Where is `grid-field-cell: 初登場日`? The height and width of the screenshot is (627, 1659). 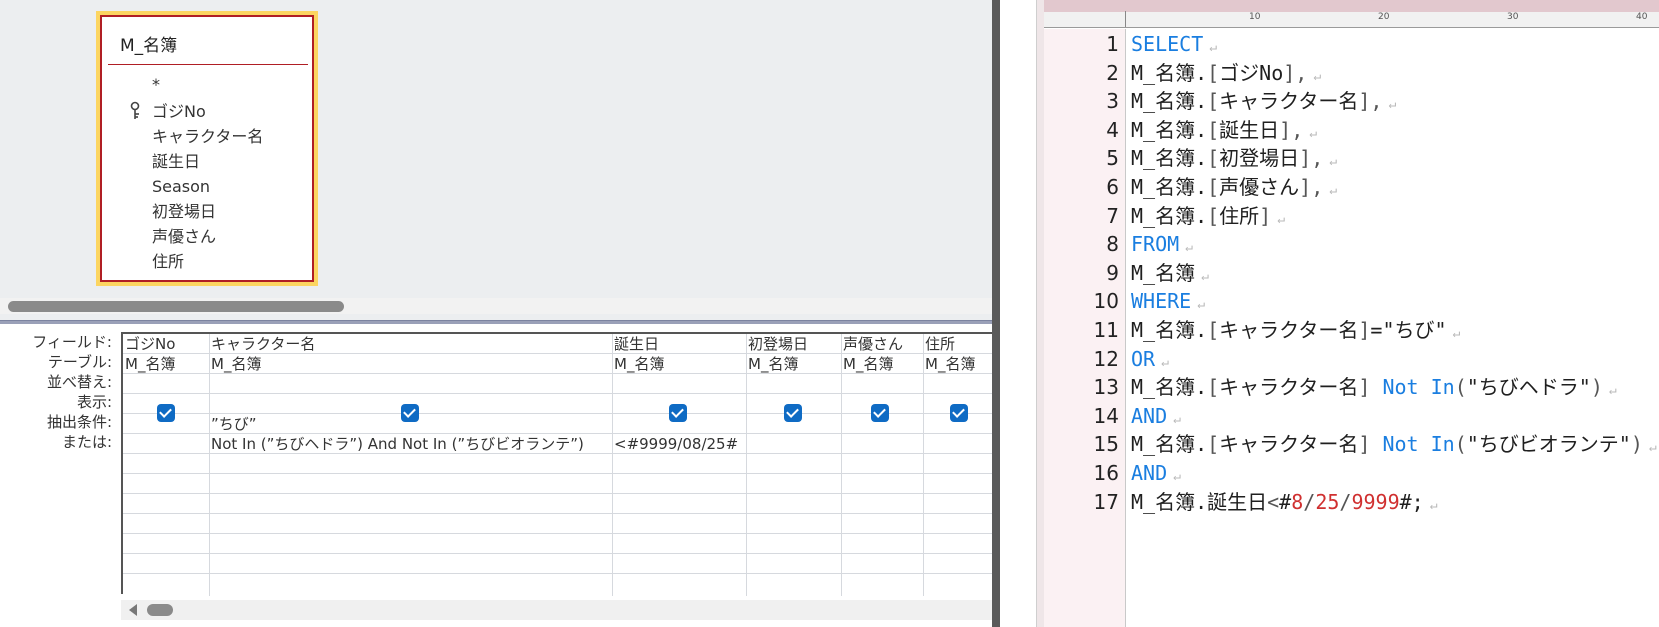
grid-field-cell: 初登場日 is located at coordinates (778, 344).